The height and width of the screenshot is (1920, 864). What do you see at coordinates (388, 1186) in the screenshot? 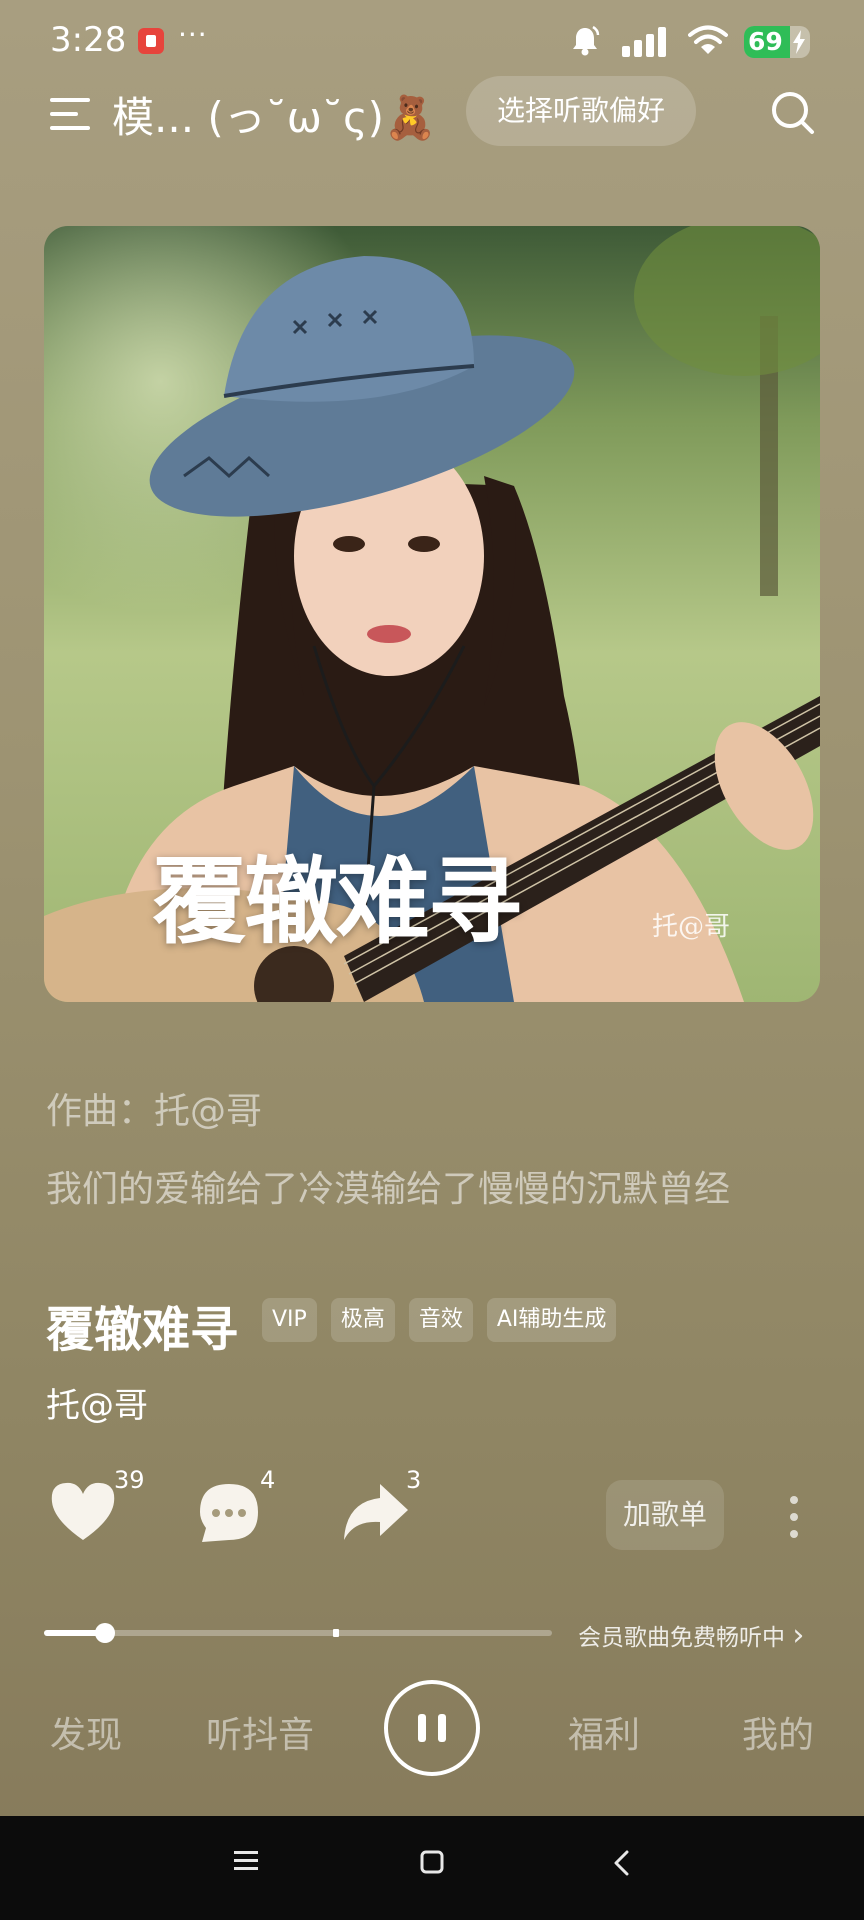
I see `lyric-line: 我们的爱输给了冷漠输给了慢慢的沉默曾经` at bounding box center [388, 1186].